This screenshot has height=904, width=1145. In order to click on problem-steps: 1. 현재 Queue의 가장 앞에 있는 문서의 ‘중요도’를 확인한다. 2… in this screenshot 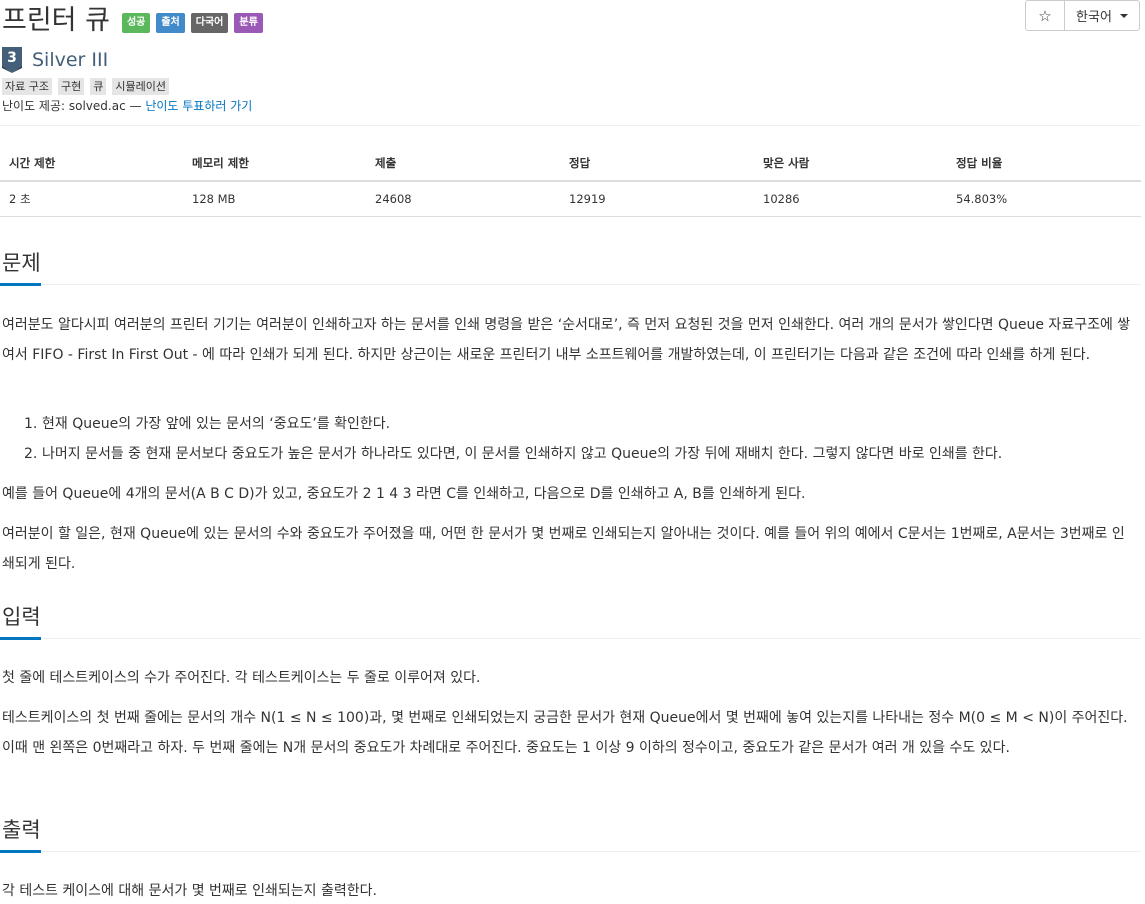, I will do `click(569, 439)`.